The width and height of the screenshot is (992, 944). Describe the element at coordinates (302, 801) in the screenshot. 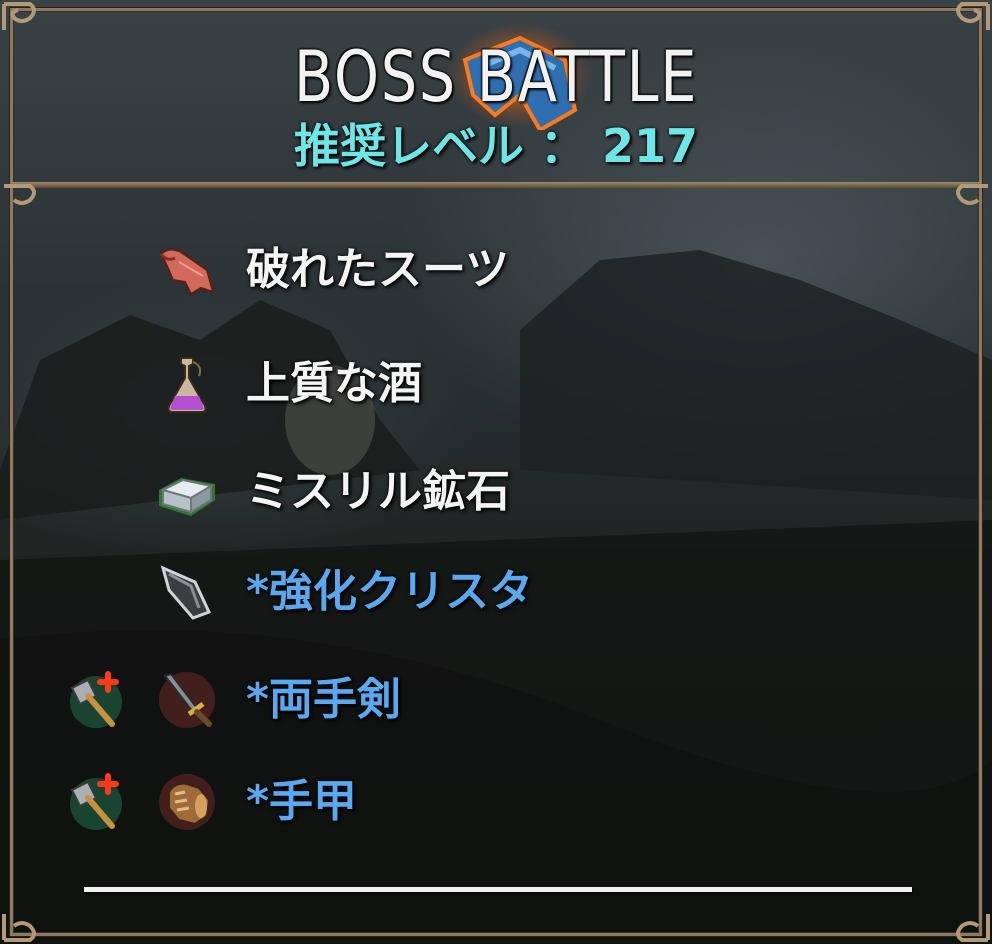

I see `item-label: *手甲` at that location.